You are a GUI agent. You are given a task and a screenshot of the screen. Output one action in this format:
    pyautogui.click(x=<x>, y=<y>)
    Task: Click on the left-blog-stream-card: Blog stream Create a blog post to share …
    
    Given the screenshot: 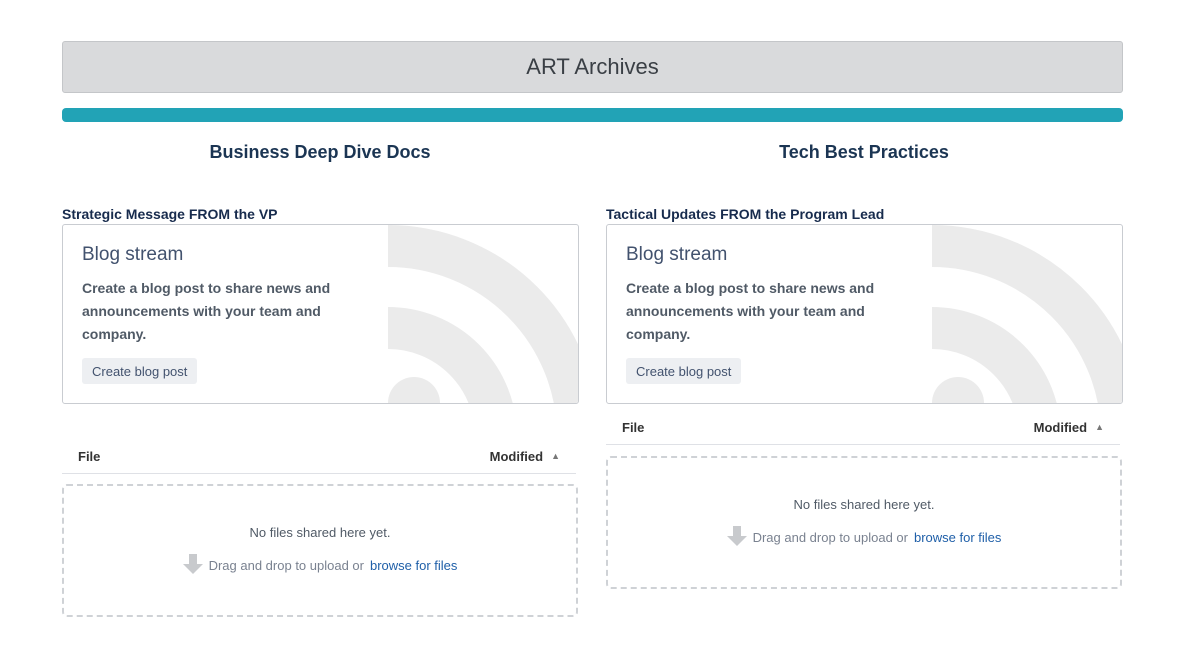 What is the action you would take?
    pyautogui.click(x=320, y=314)
    